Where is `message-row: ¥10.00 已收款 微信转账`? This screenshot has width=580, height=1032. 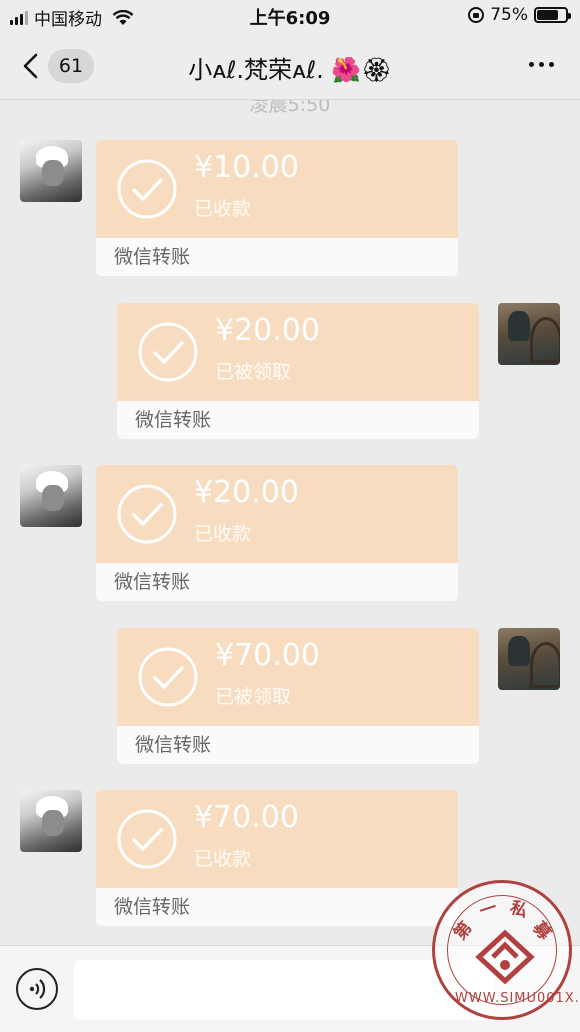
message-row: ¥10.00 已收款 微信转账 is located at coordinates (290, 210).